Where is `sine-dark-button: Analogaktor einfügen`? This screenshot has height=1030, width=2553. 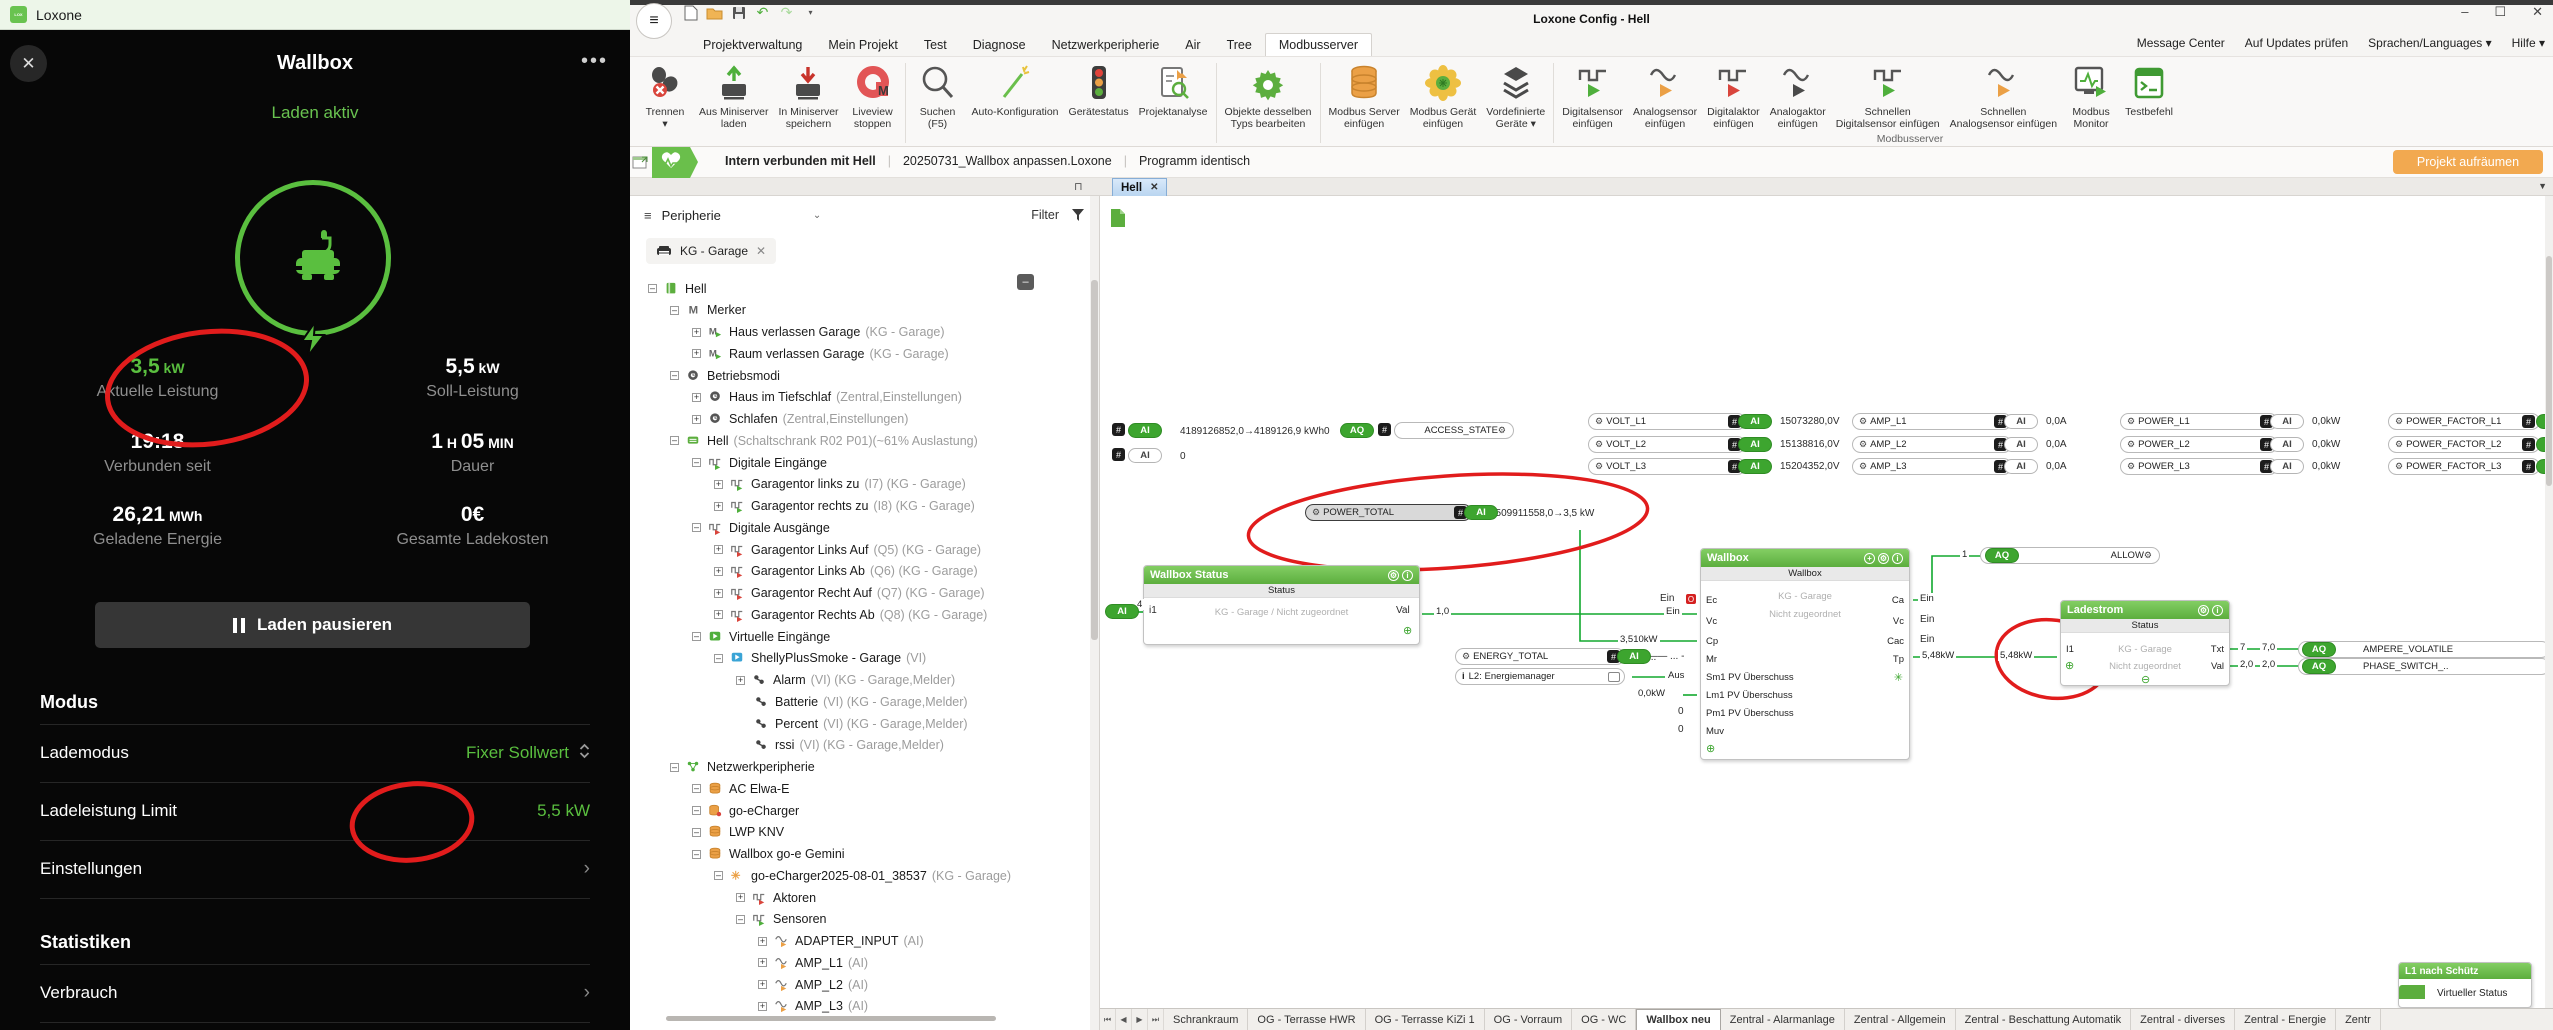
sine-dark-button: Analogaktor einfügen is located at coordinates (1798, 96).